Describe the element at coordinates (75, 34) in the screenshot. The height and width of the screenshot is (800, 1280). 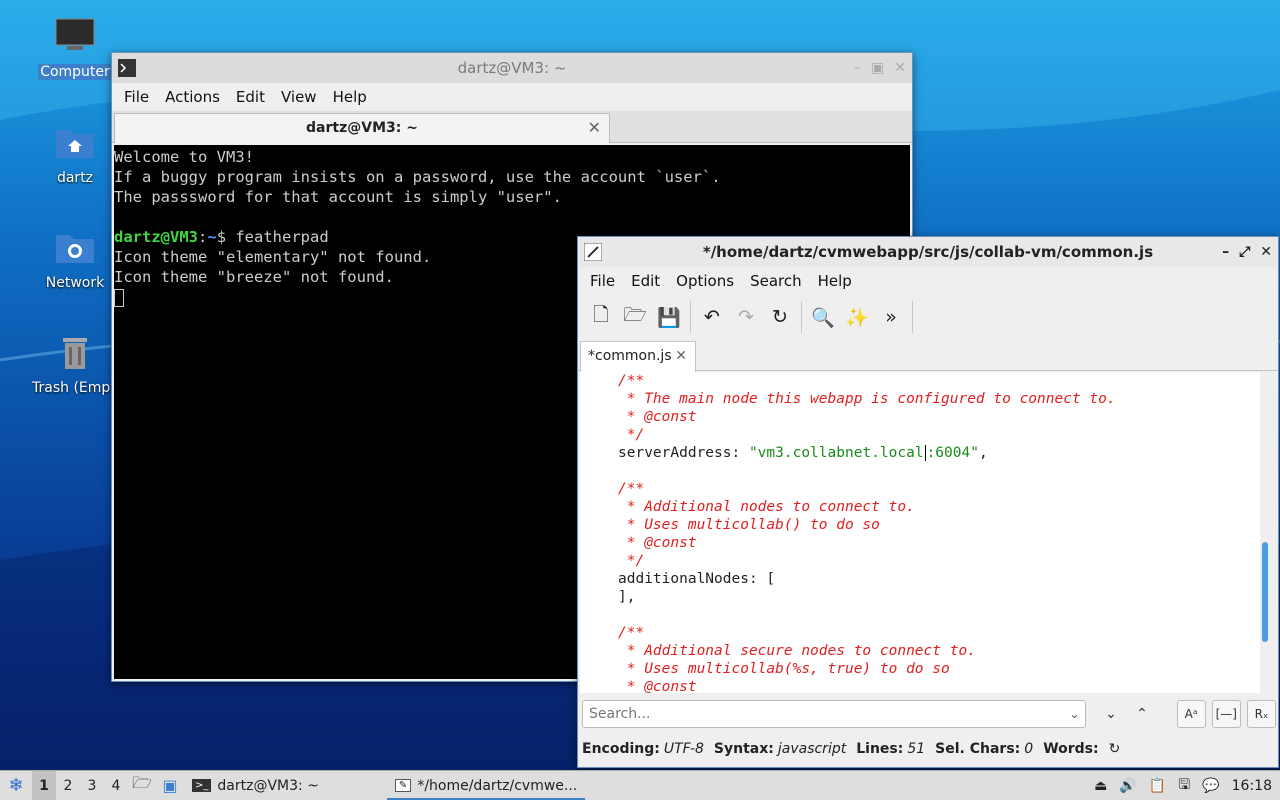
I see `computer-icon` at that location.